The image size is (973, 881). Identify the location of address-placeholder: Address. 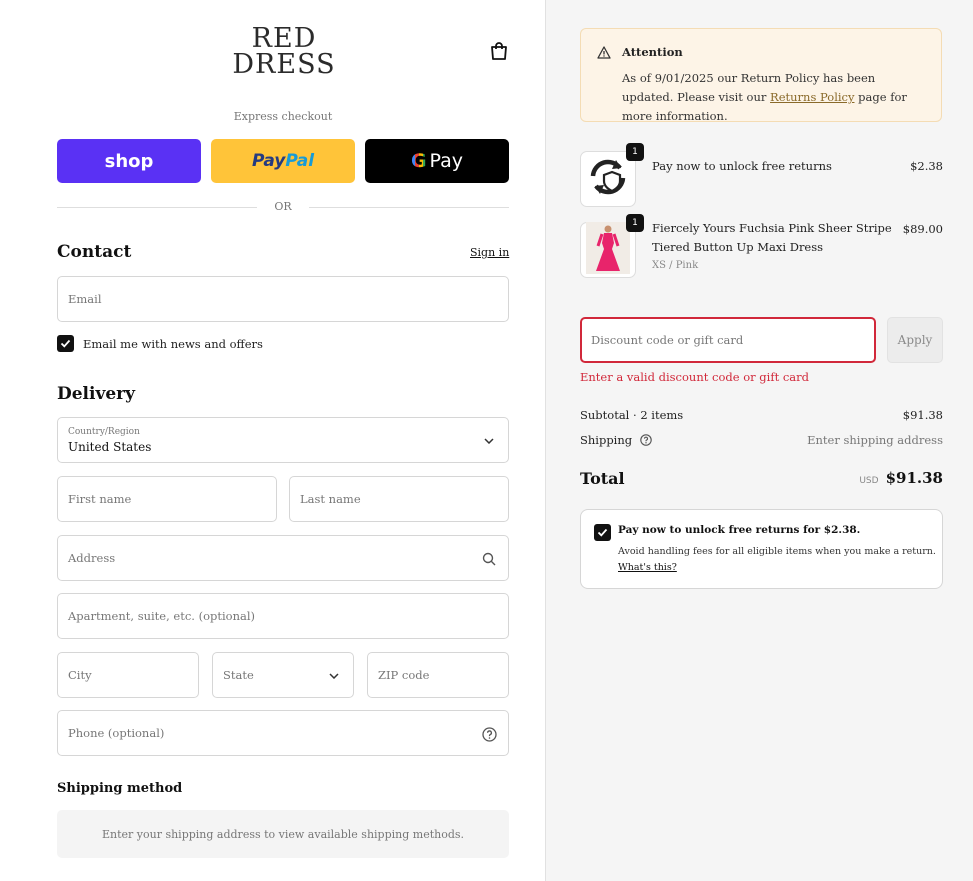
(92, 558).